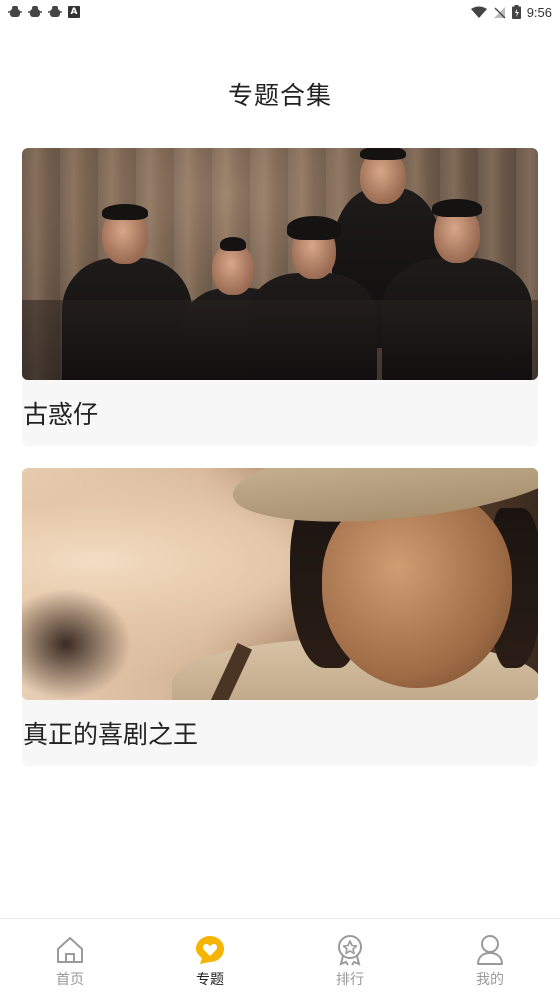  What do you see at coordinates (61, 414) in the screenshot?
I see `topic-title: 古惑仔` at bounding box center [61, 414].